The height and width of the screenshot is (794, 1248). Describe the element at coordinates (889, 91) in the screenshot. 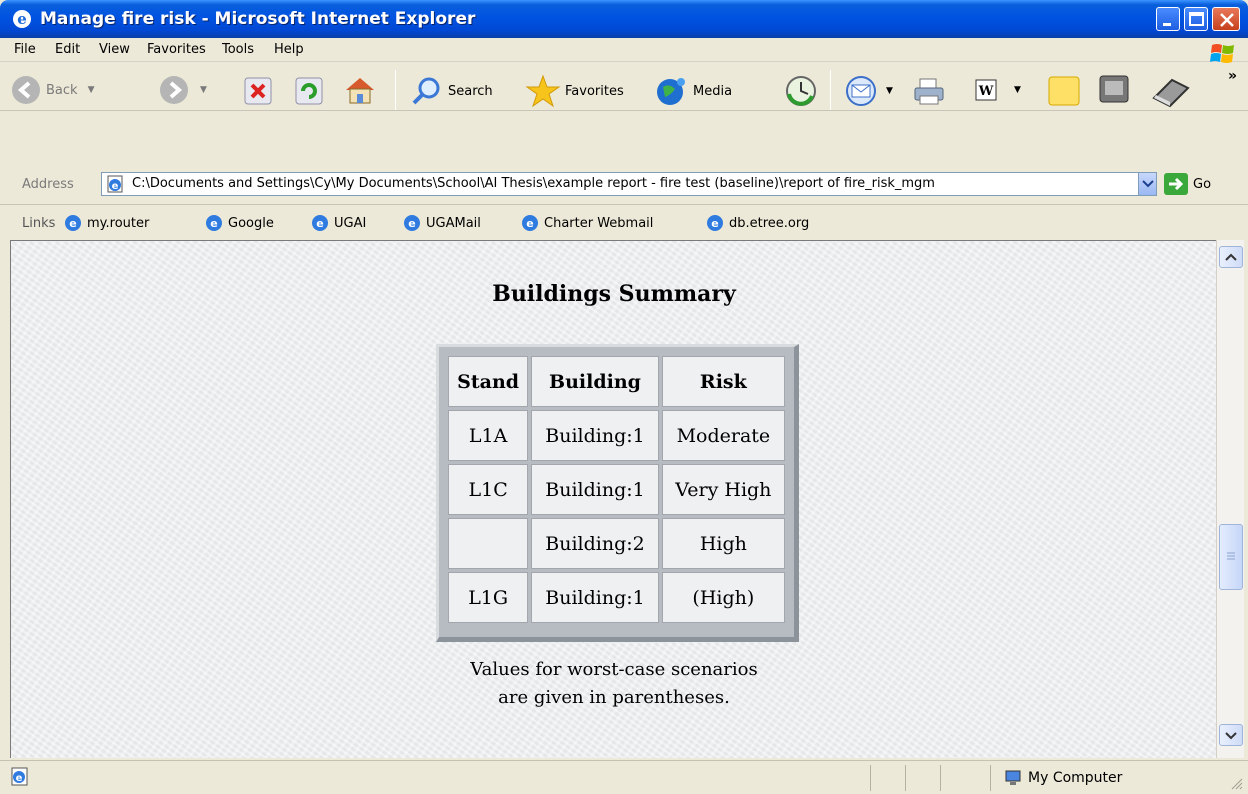

I see `mail-dropdown-icon: ▼` at that location.